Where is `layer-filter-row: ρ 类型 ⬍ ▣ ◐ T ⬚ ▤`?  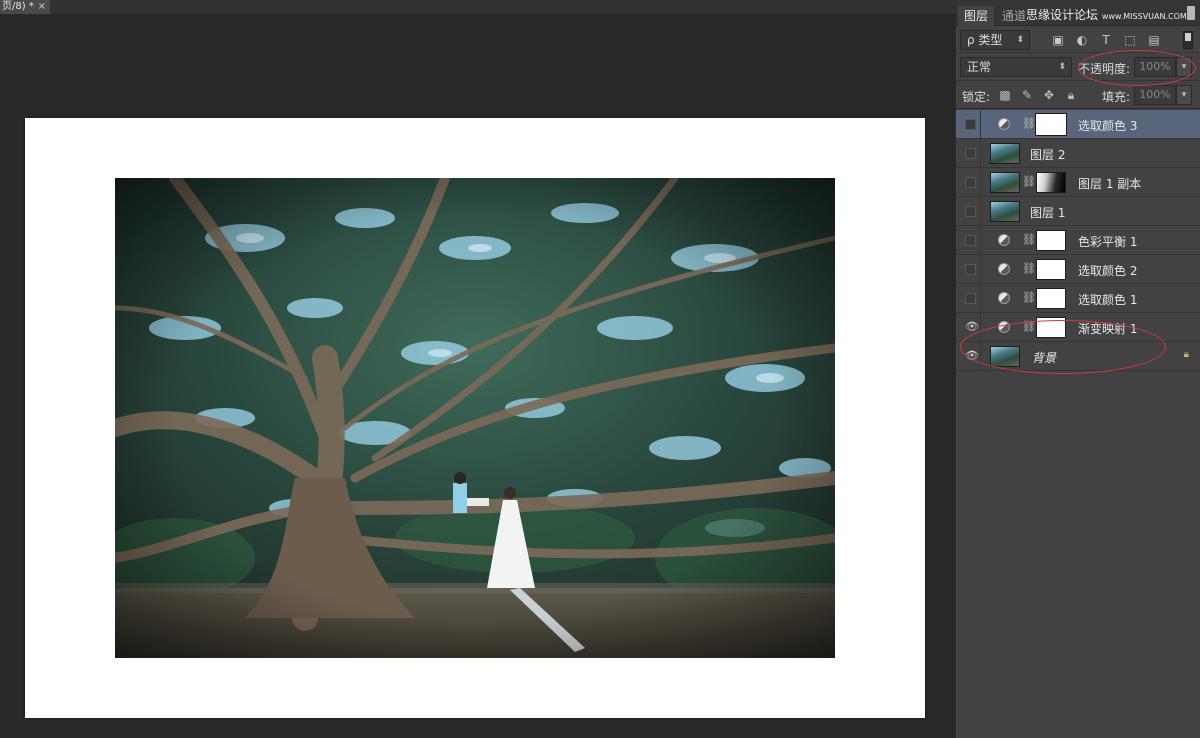 layer-filter-row: ρ 类型 ⬍ ▣ ◐ T ⬚ ▤ is located at coordinates (1078, 40).